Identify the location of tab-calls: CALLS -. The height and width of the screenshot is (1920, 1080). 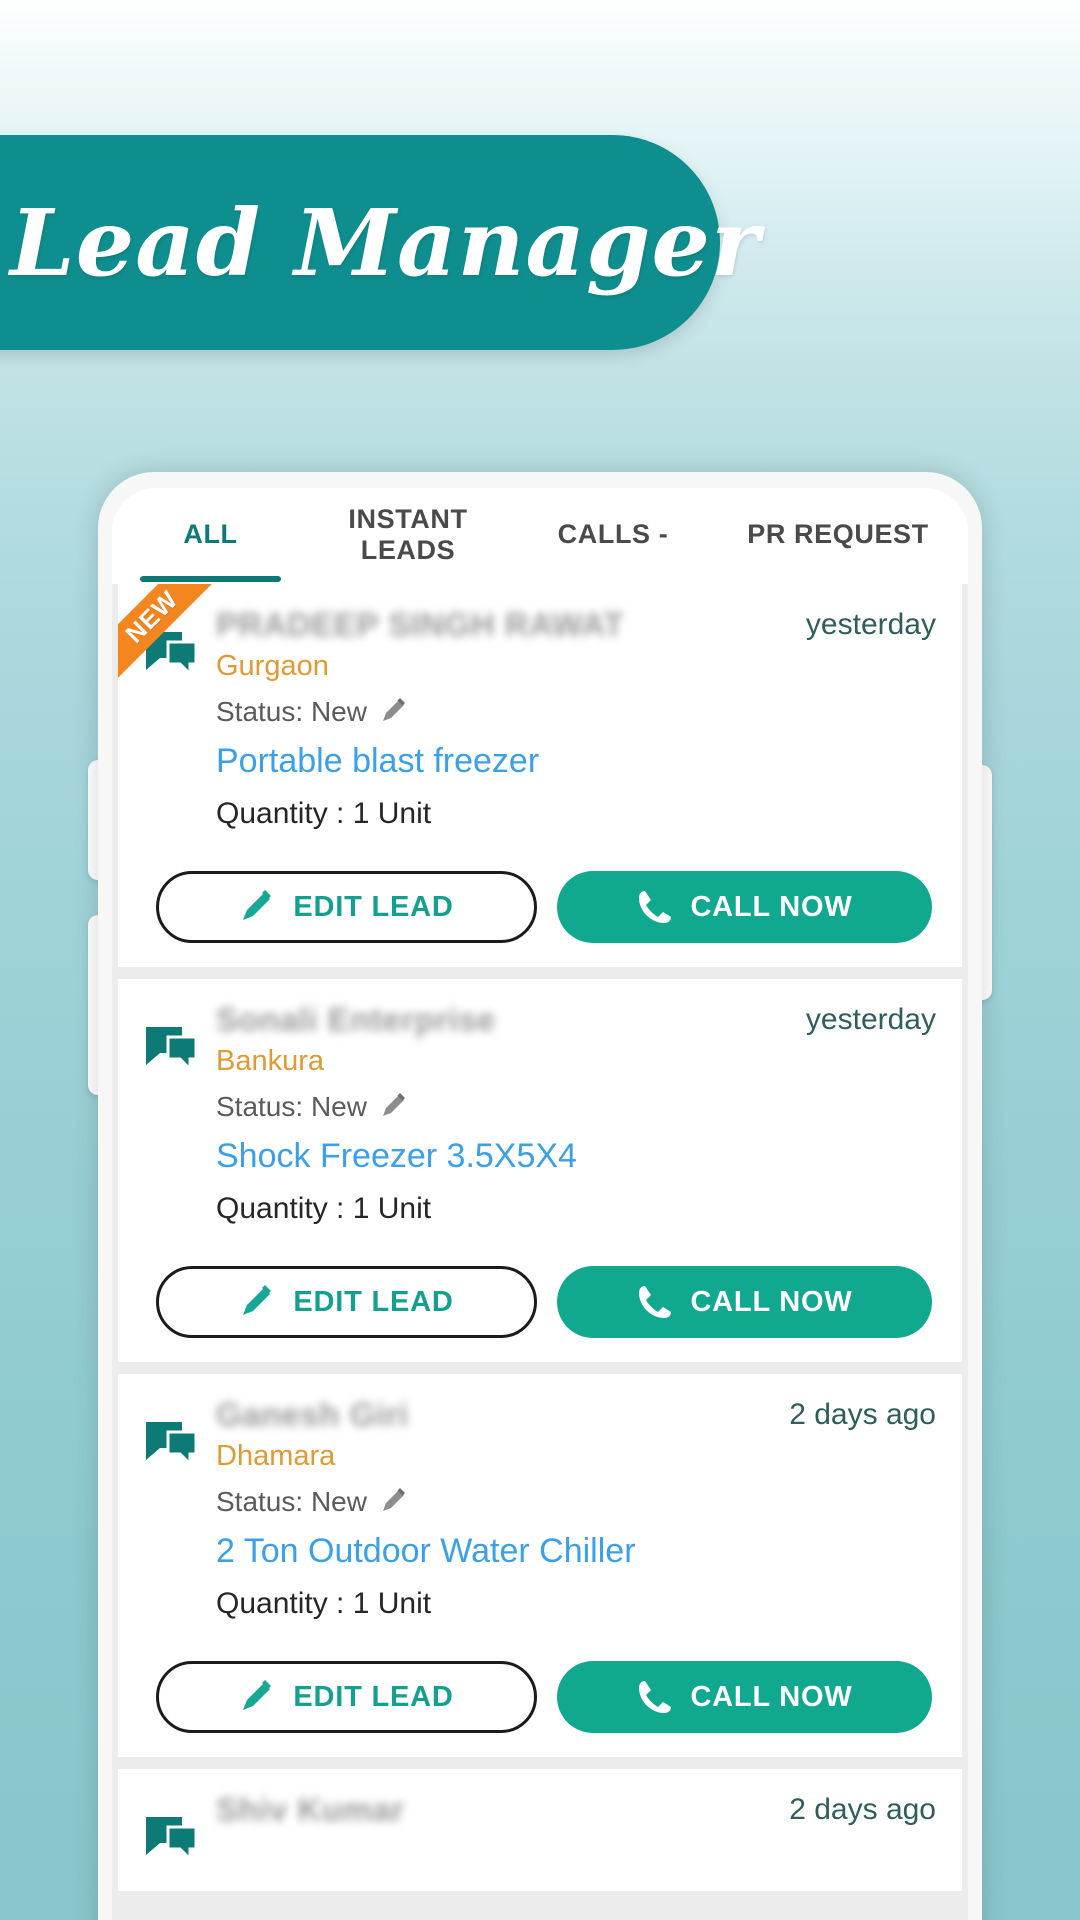
(613, 535).